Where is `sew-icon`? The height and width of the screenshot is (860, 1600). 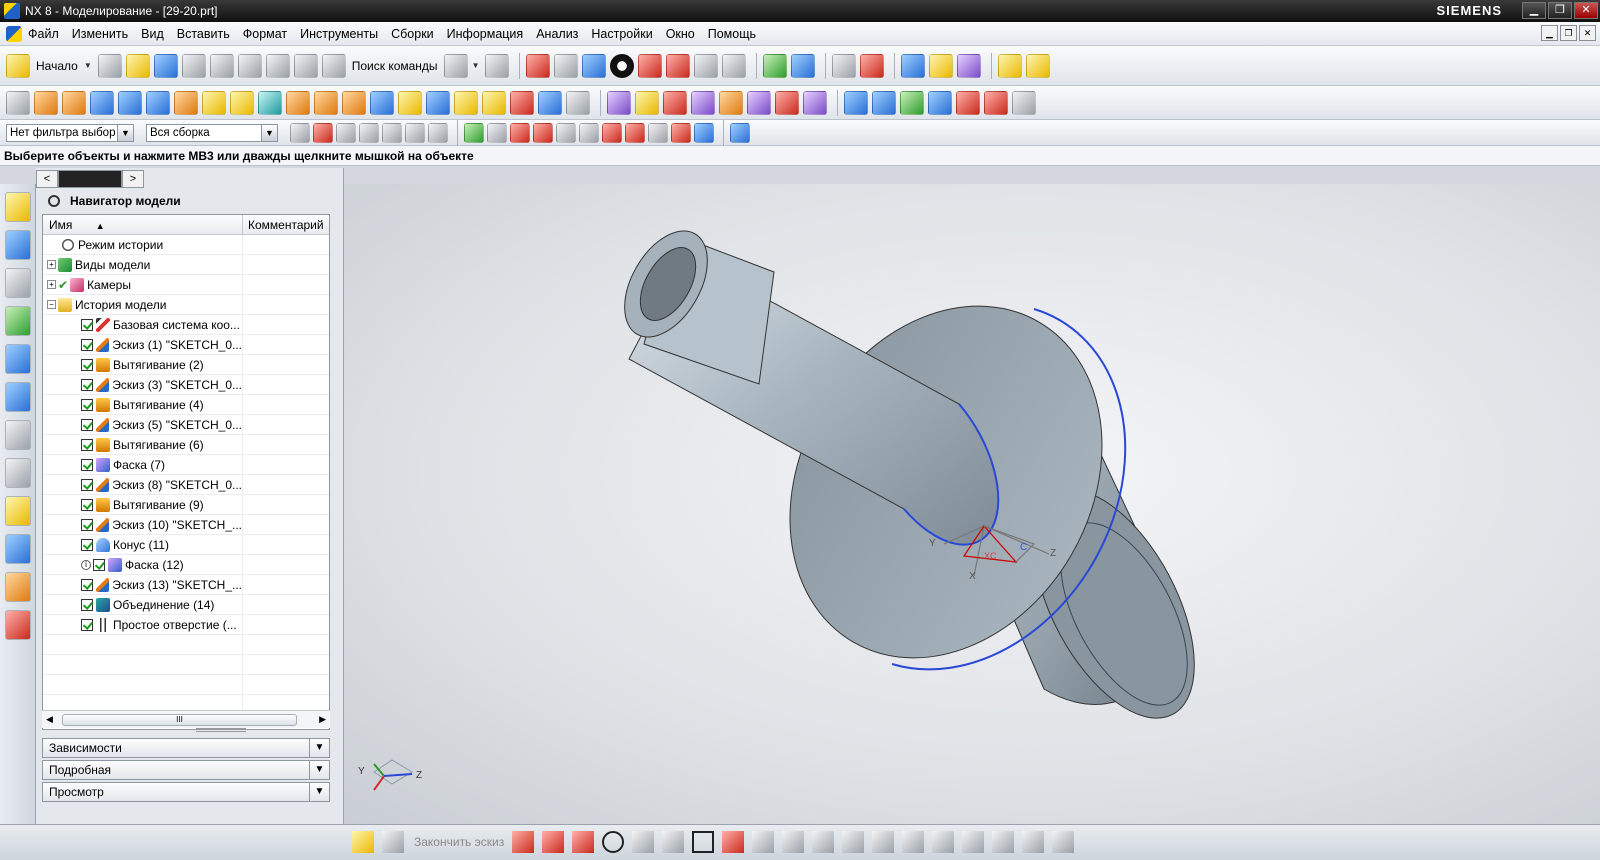 sew-icon is located at coordinates (968, 102).